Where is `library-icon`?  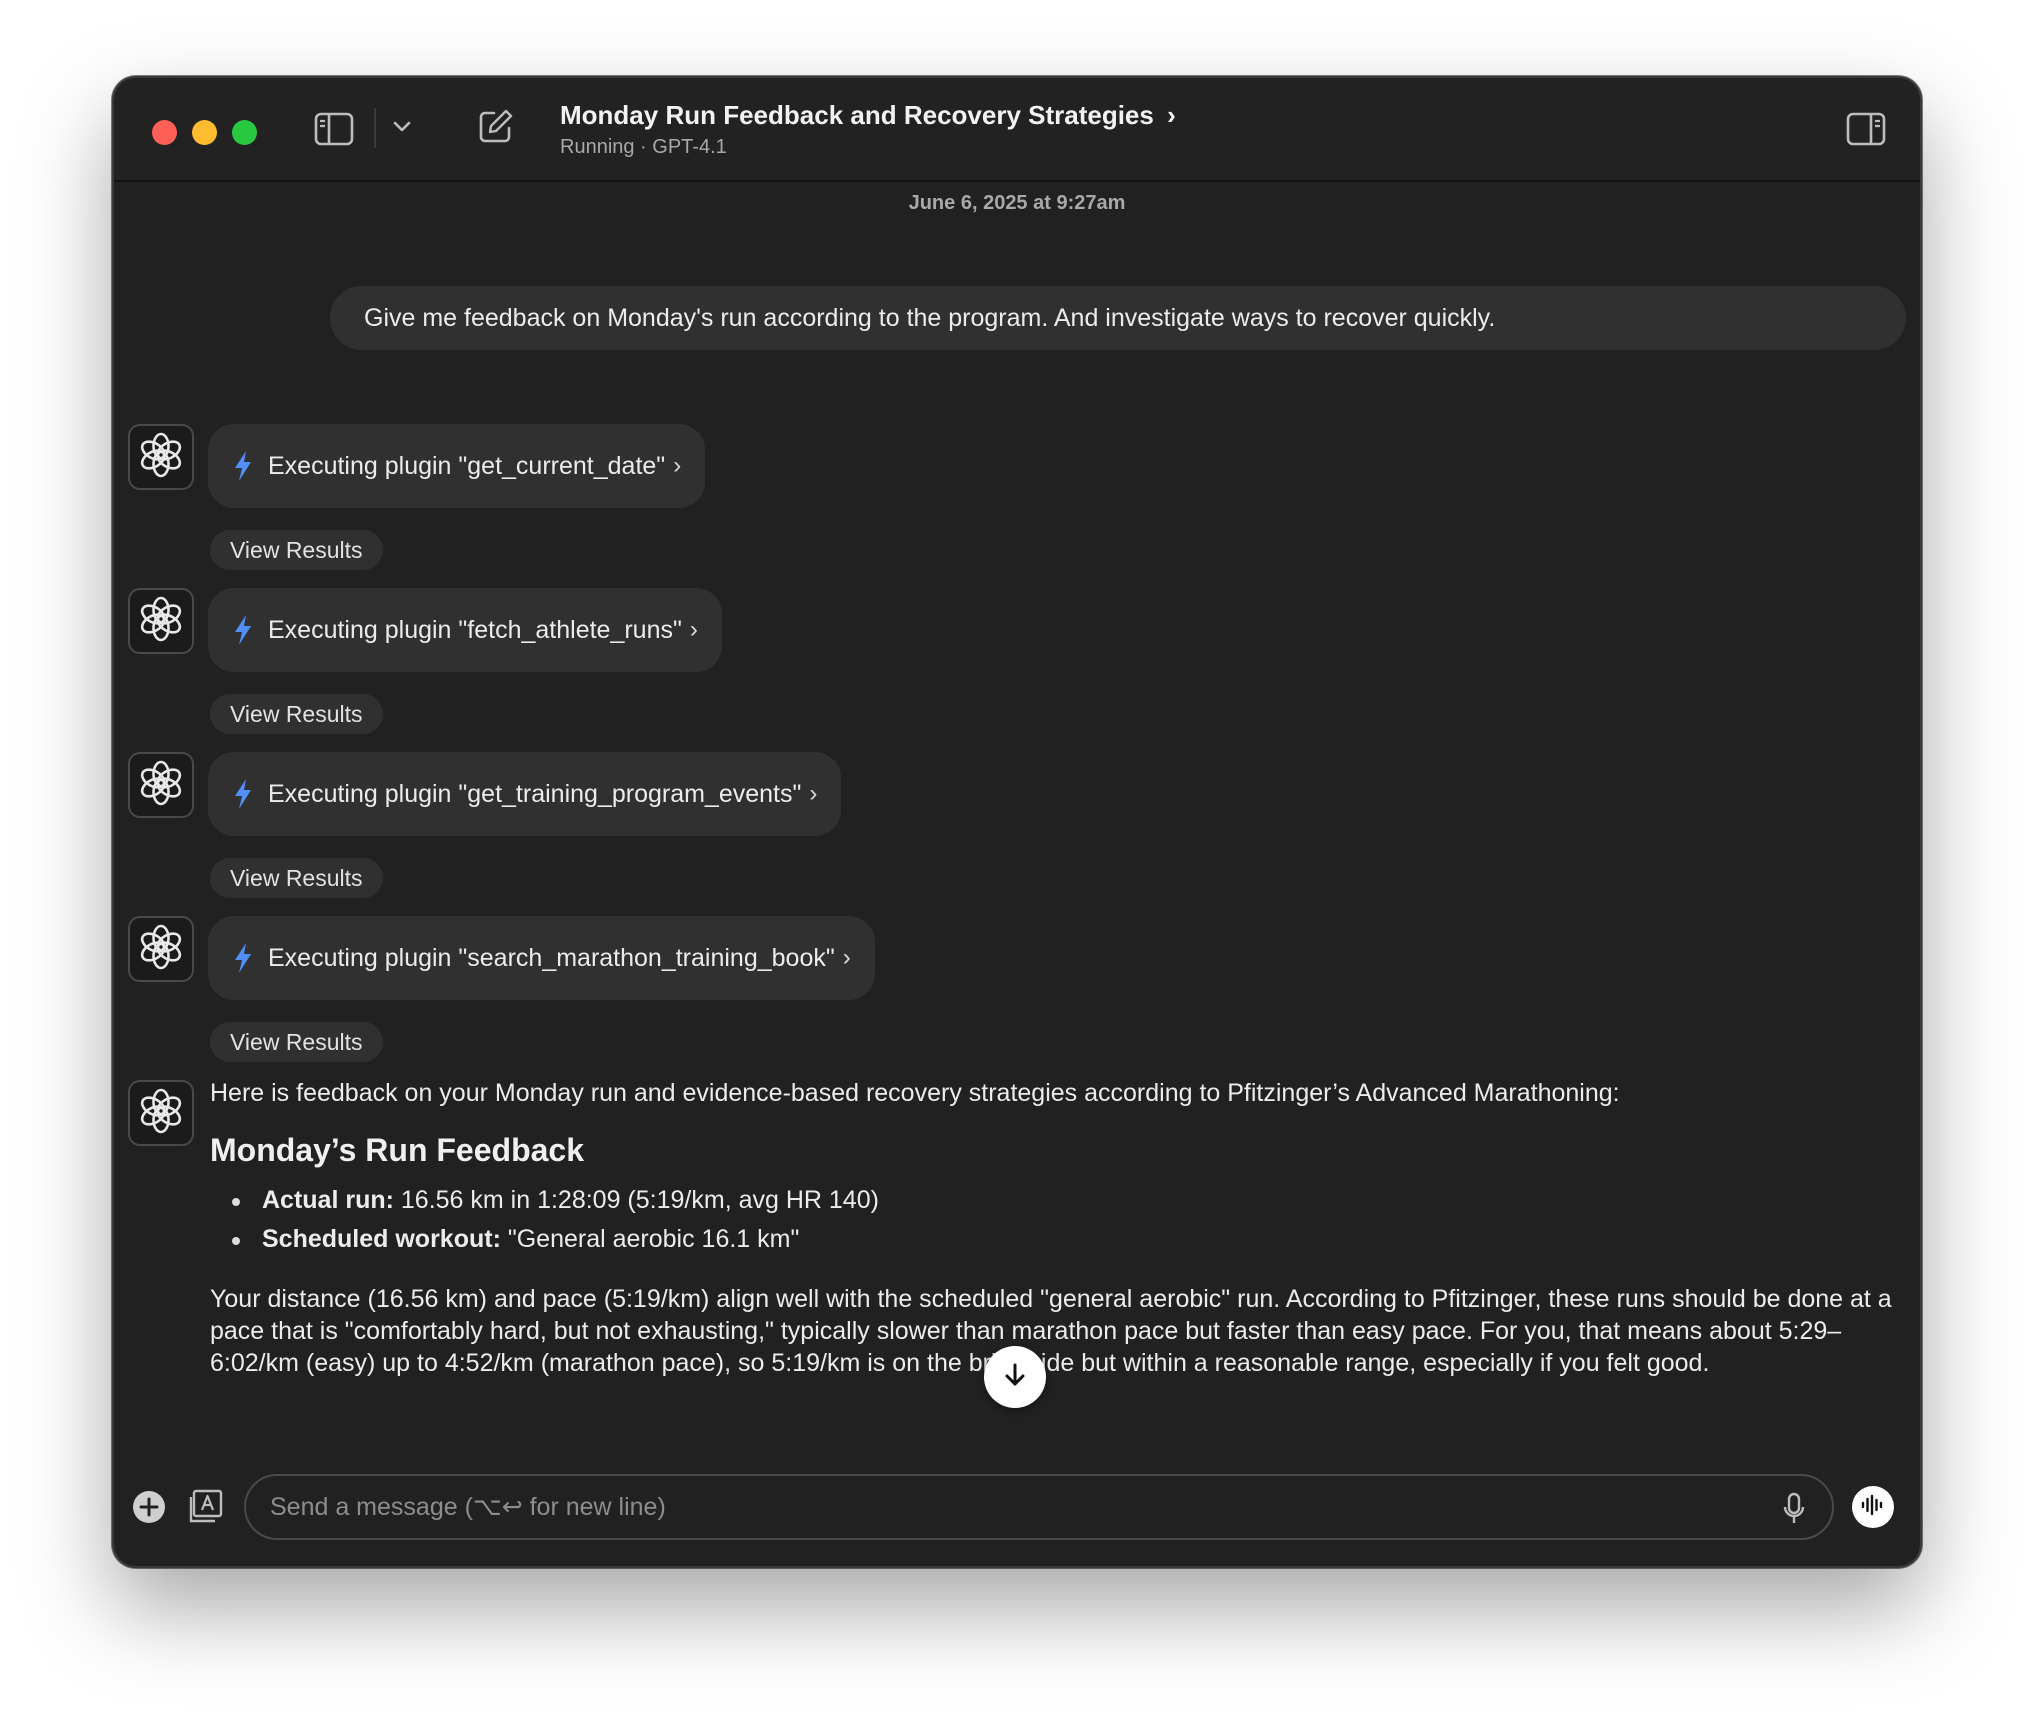
library-icon is located at coordinates (206, 1508).